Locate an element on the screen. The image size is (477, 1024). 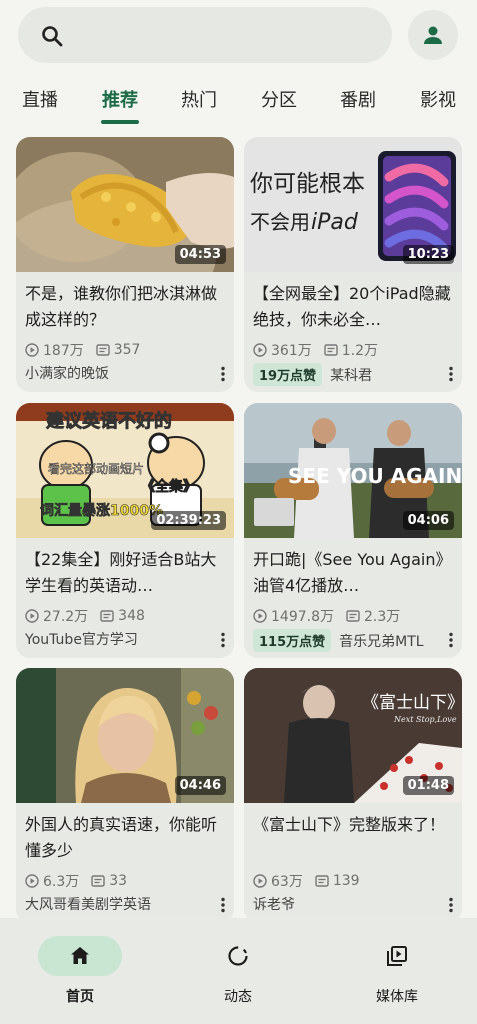
tab-recommended: 推荐 is located at coordinates (120, 99).